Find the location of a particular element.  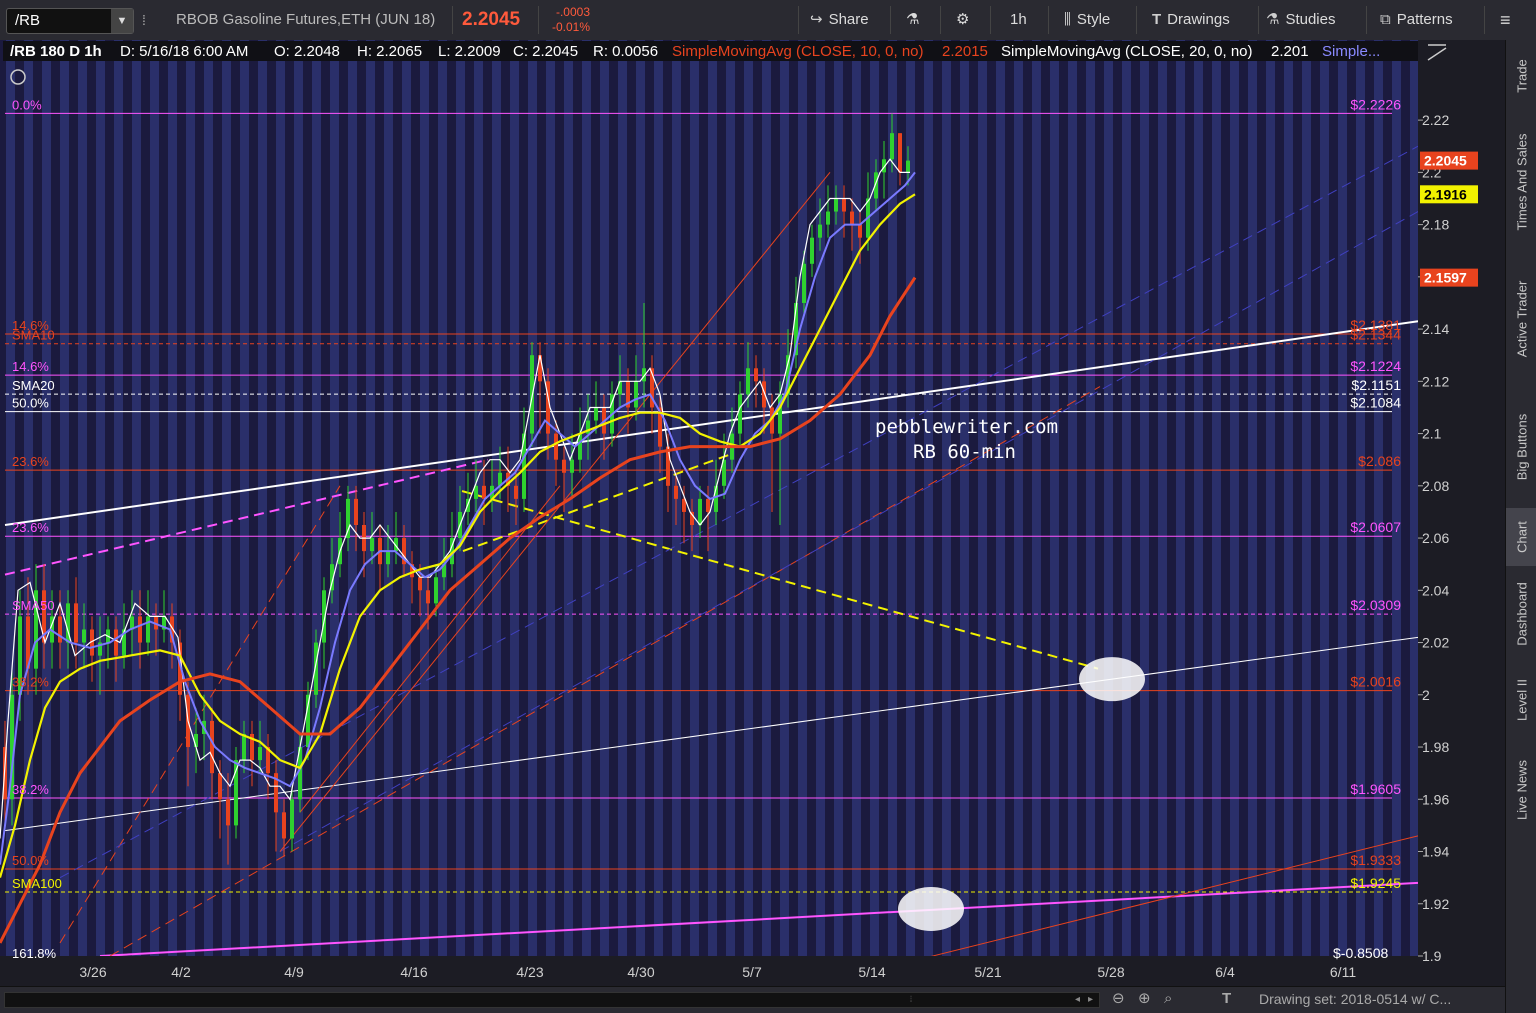

level-left-label: 0.0% is located at coordinates (27, 104).